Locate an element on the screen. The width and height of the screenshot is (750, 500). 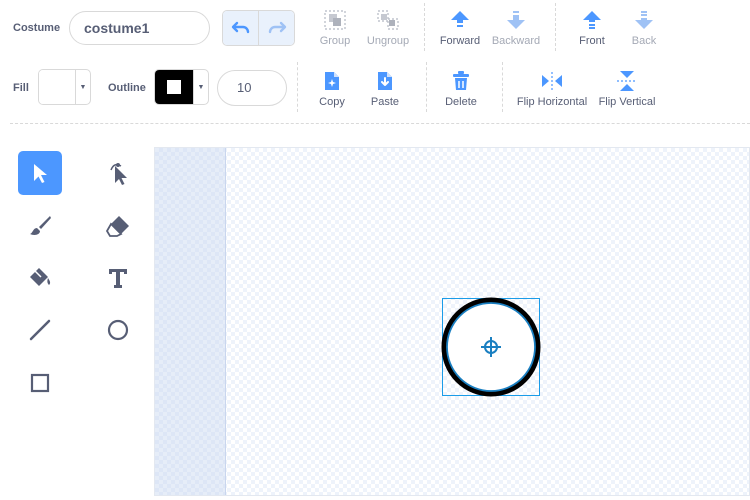
fill-tool-button is located at coordinates (40, 278).